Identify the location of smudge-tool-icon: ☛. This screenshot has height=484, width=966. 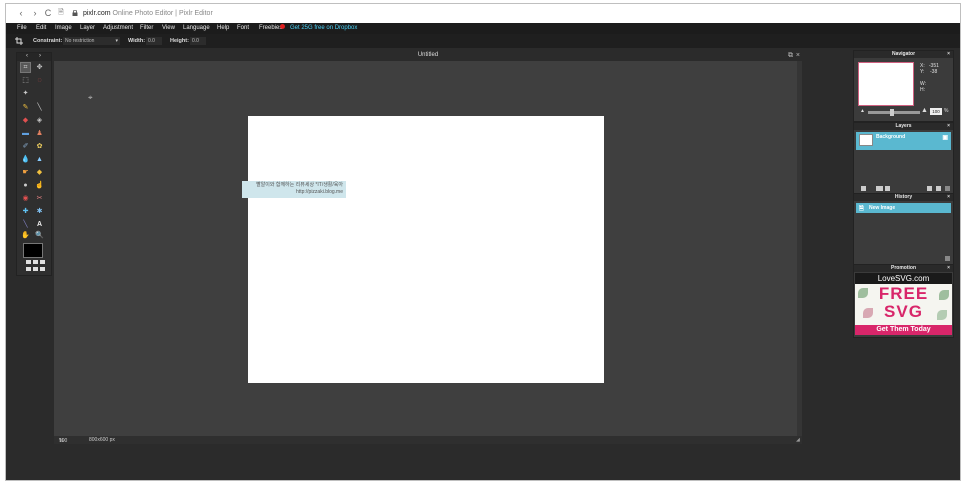
(25, 172).